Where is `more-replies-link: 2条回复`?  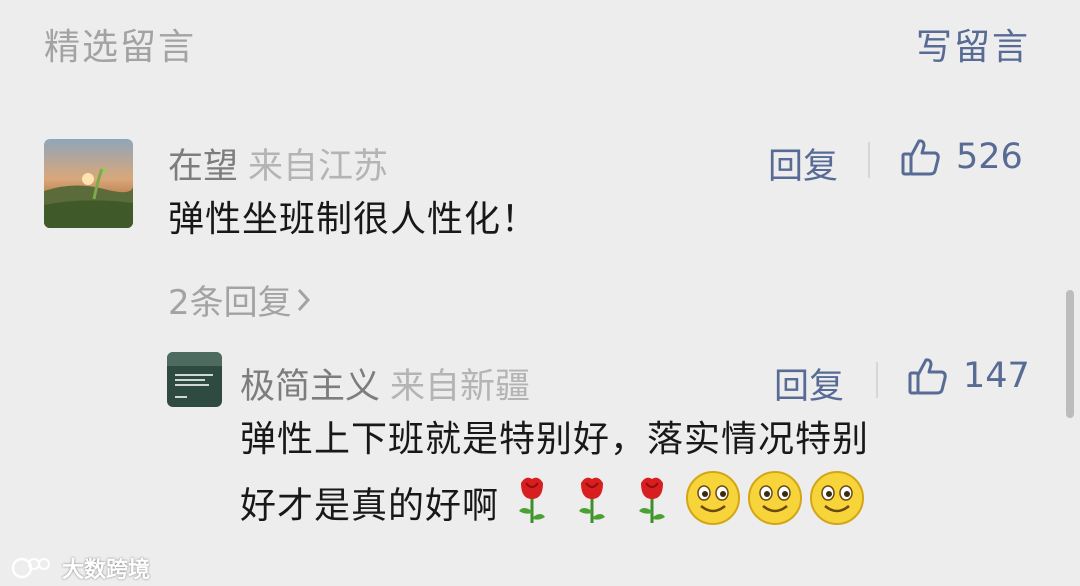 more-replies-link: 2条回复 is located at coordinates (240, 299).